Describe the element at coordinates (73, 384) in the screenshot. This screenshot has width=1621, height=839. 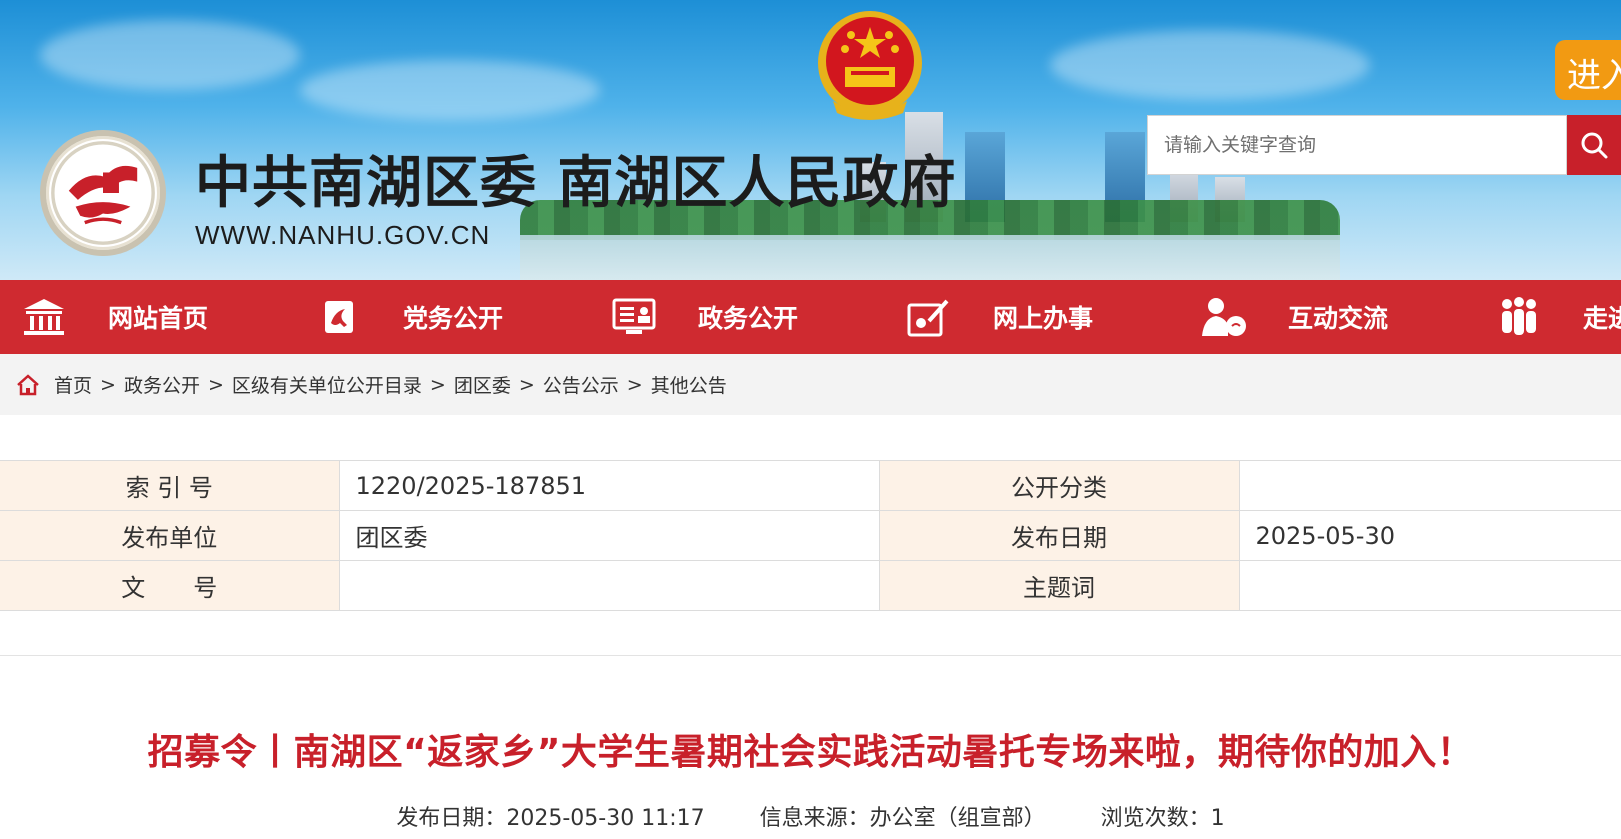
I see `breadcrumb-home: 首页` at that location.